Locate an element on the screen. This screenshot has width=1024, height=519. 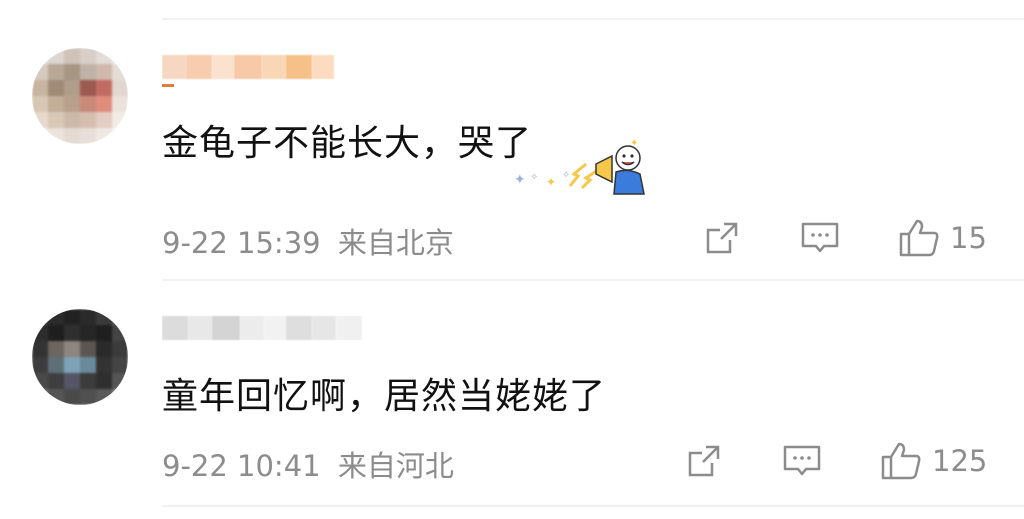
like-button: 15 is located at coordinates (942, 238).